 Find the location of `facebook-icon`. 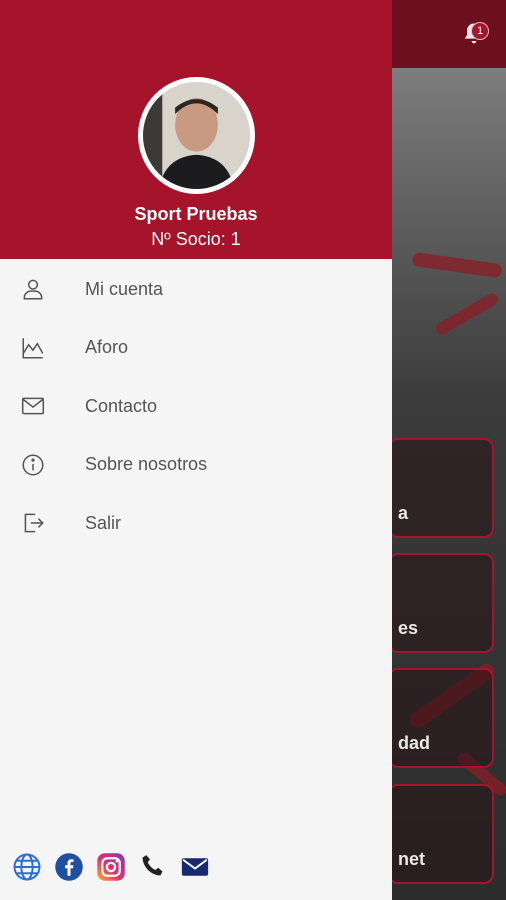

facebook-icon is located at coordinates (69, 867).